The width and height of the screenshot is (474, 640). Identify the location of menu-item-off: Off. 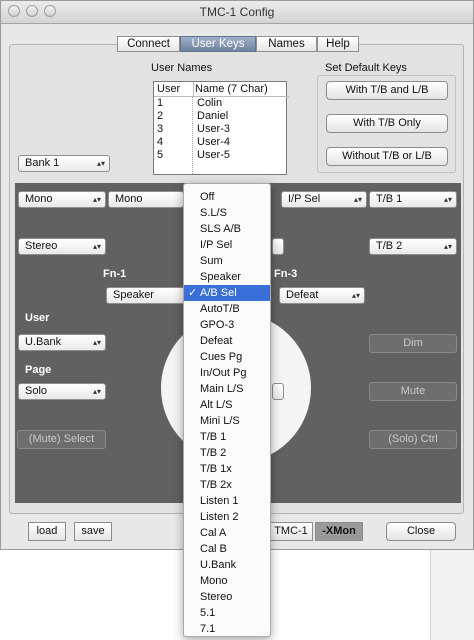
(227, 197).